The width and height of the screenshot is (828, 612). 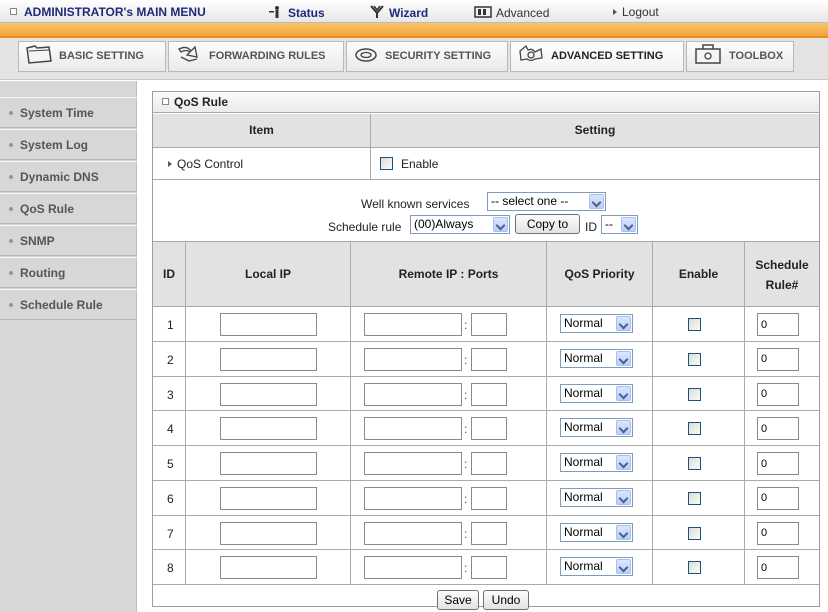 I want to click on advanced-link: Advanced, so click(x=511, y=12).